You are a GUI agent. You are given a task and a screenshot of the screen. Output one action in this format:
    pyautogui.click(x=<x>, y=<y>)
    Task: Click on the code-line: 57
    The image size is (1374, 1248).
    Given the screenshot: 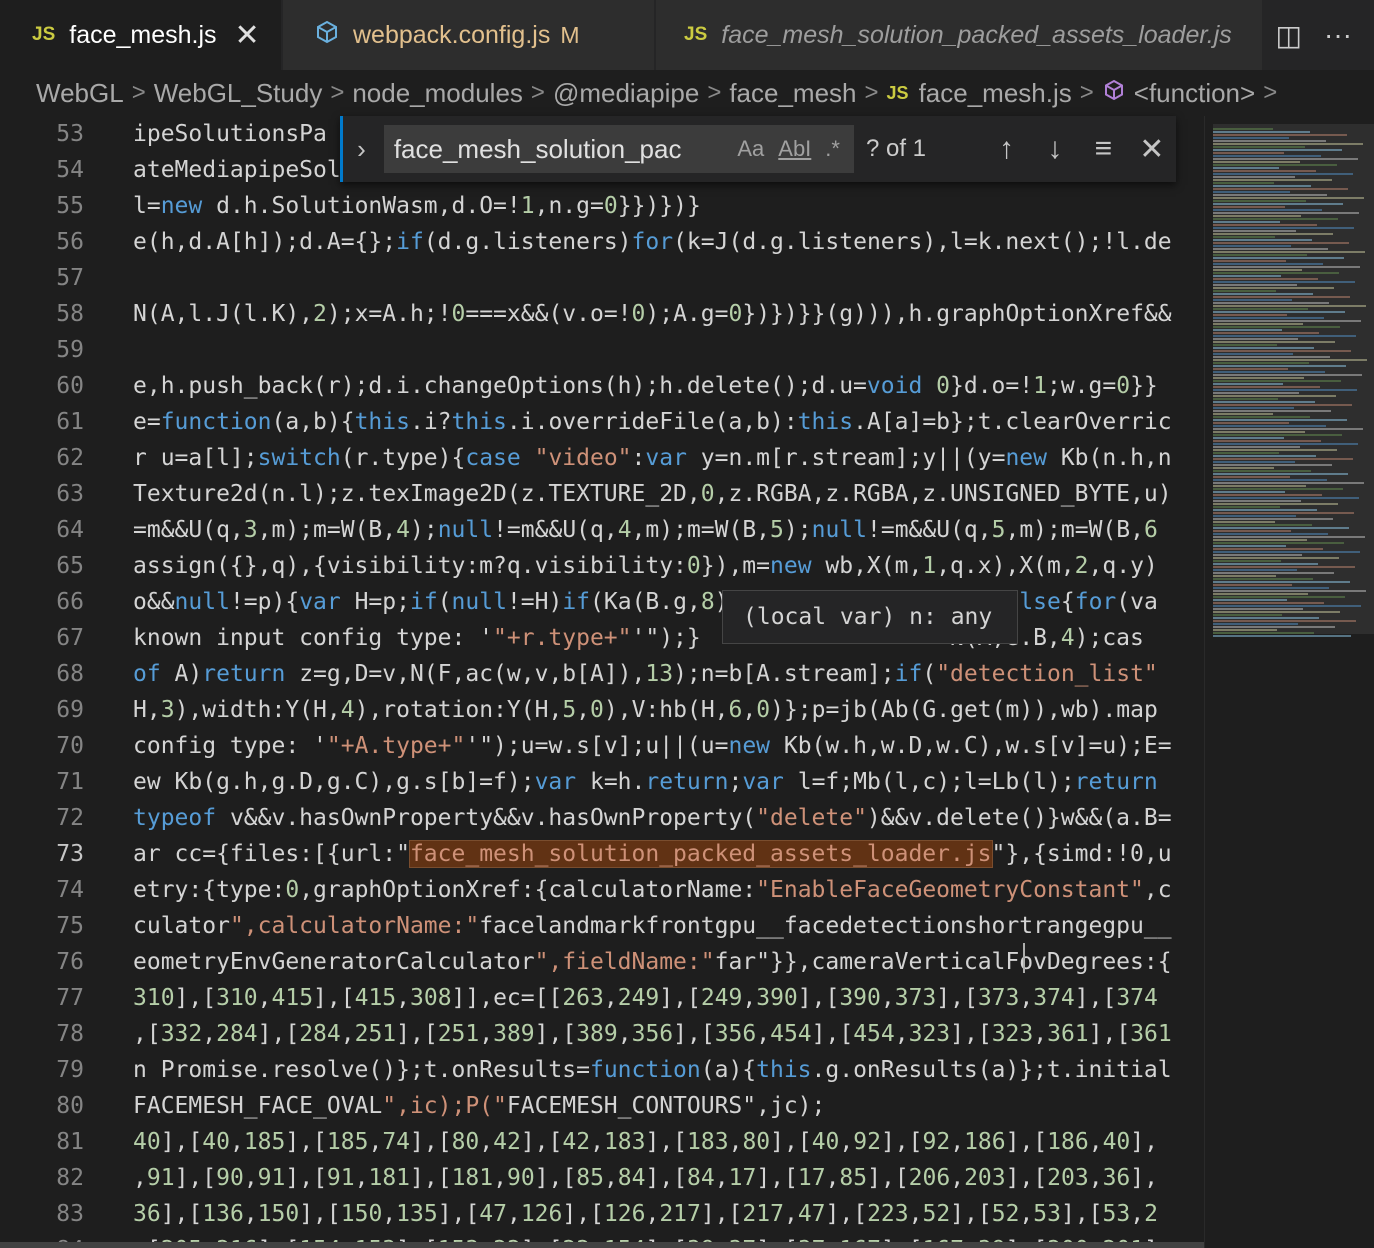 What is the action you would take?
    pyautogui.click(x=602, y=278)
    